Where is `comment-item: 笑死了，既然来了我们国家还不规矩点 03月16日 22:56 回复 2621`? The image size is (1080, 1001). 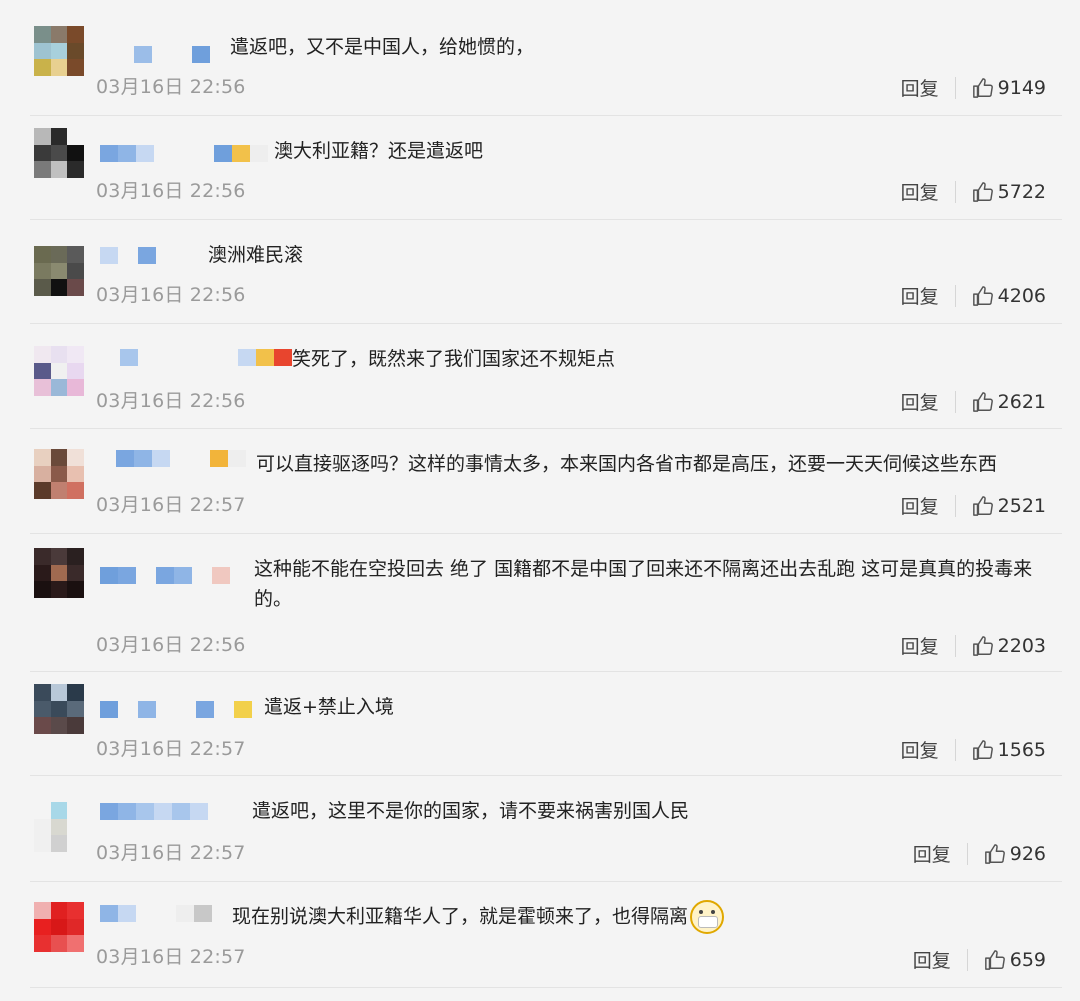
comment-item: 笑死了，既然来了我们国家还不规矩点 03月16日 22:56 回复 2621 is located at coordinates (540, 376).